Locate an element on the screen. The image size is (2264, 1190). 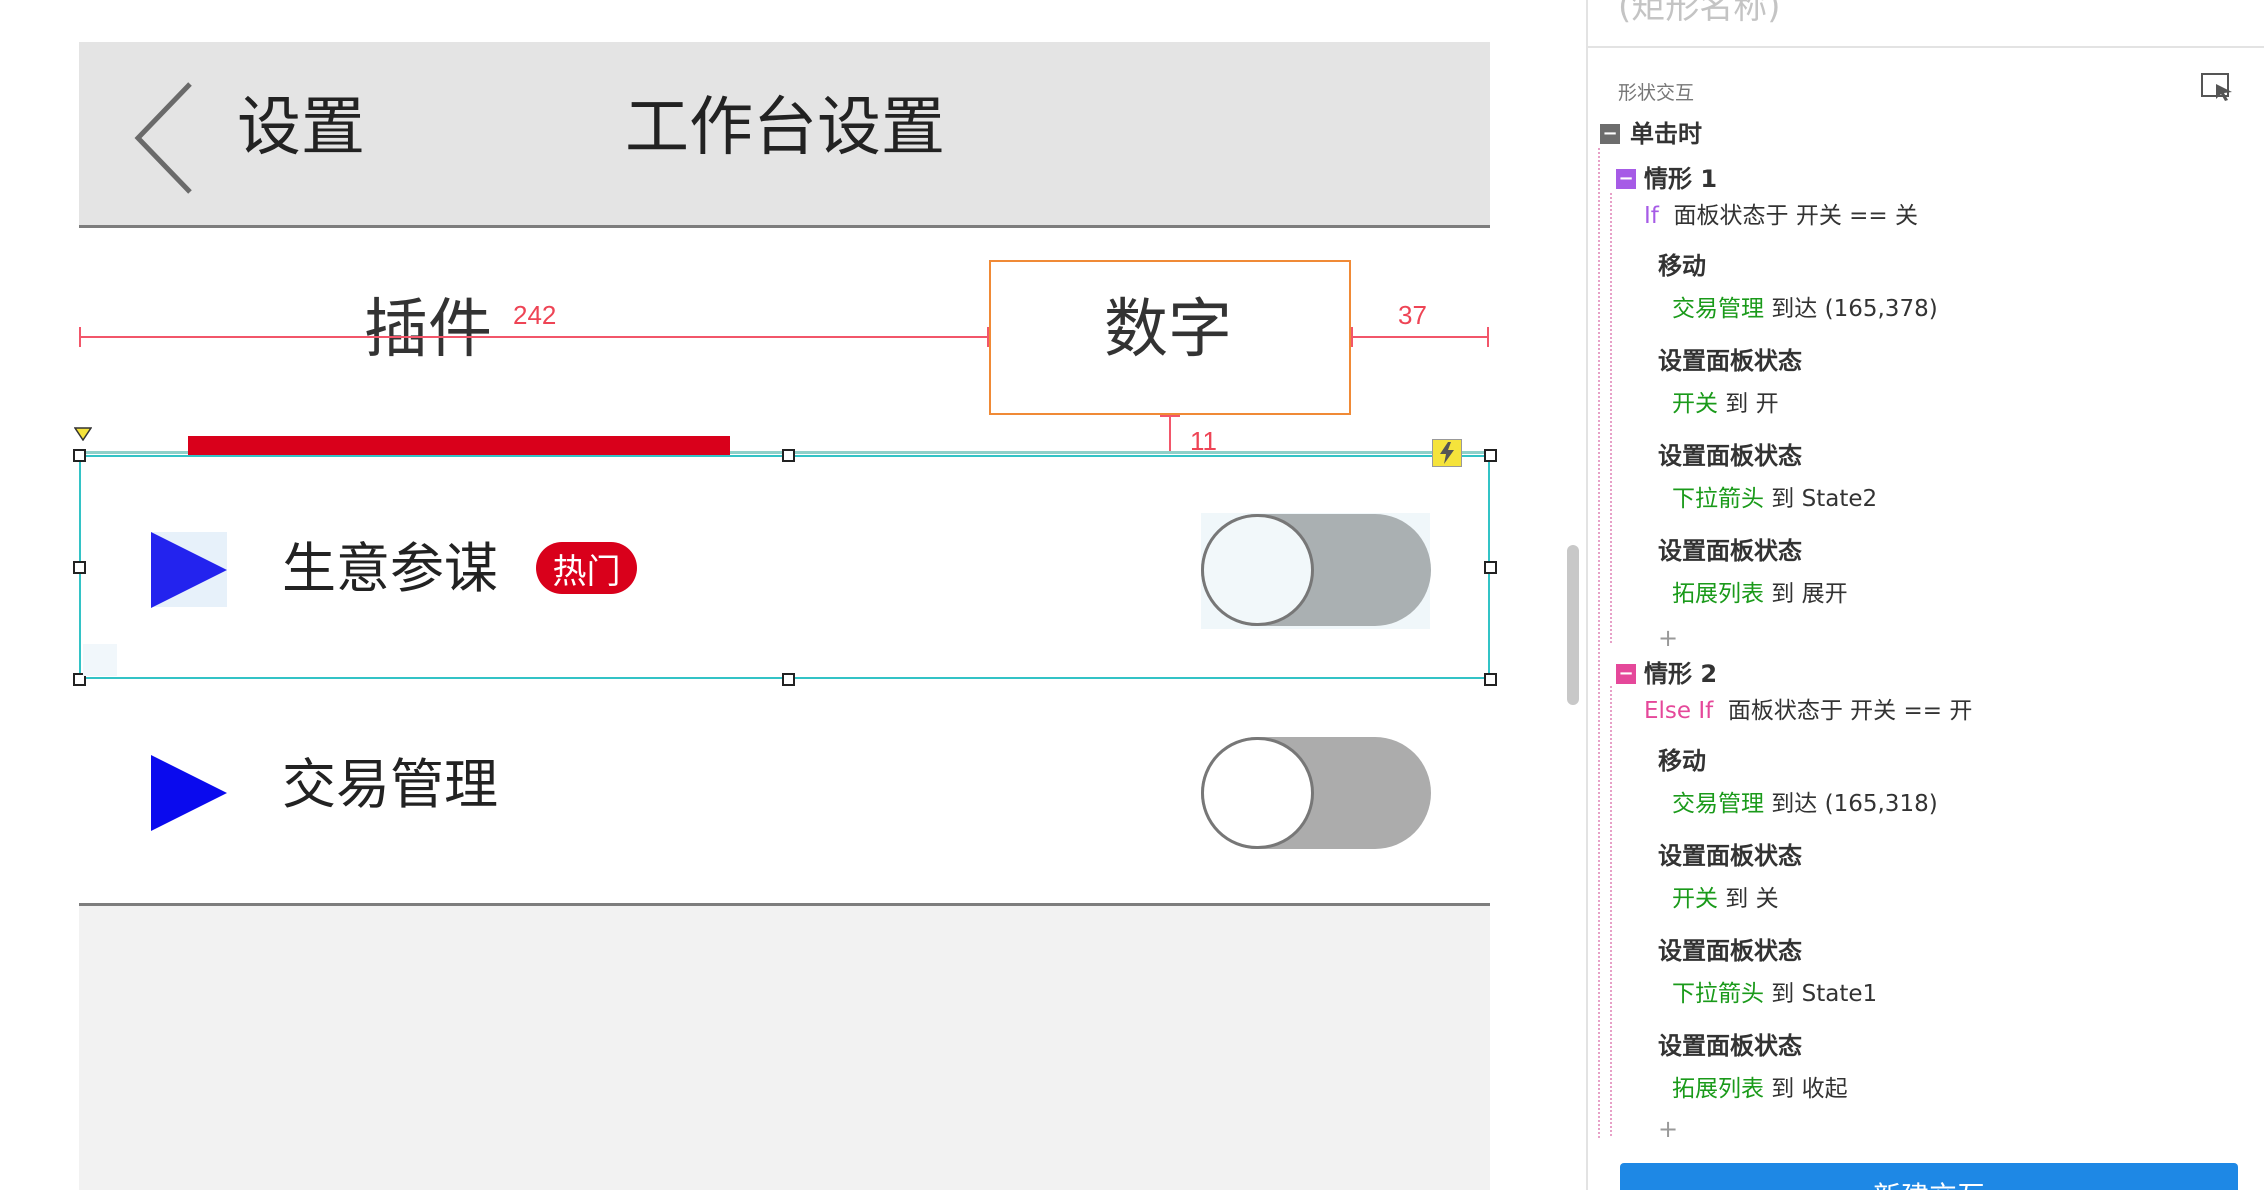
collapse-case-2-icon: − is located at coordinates (1626, 674).